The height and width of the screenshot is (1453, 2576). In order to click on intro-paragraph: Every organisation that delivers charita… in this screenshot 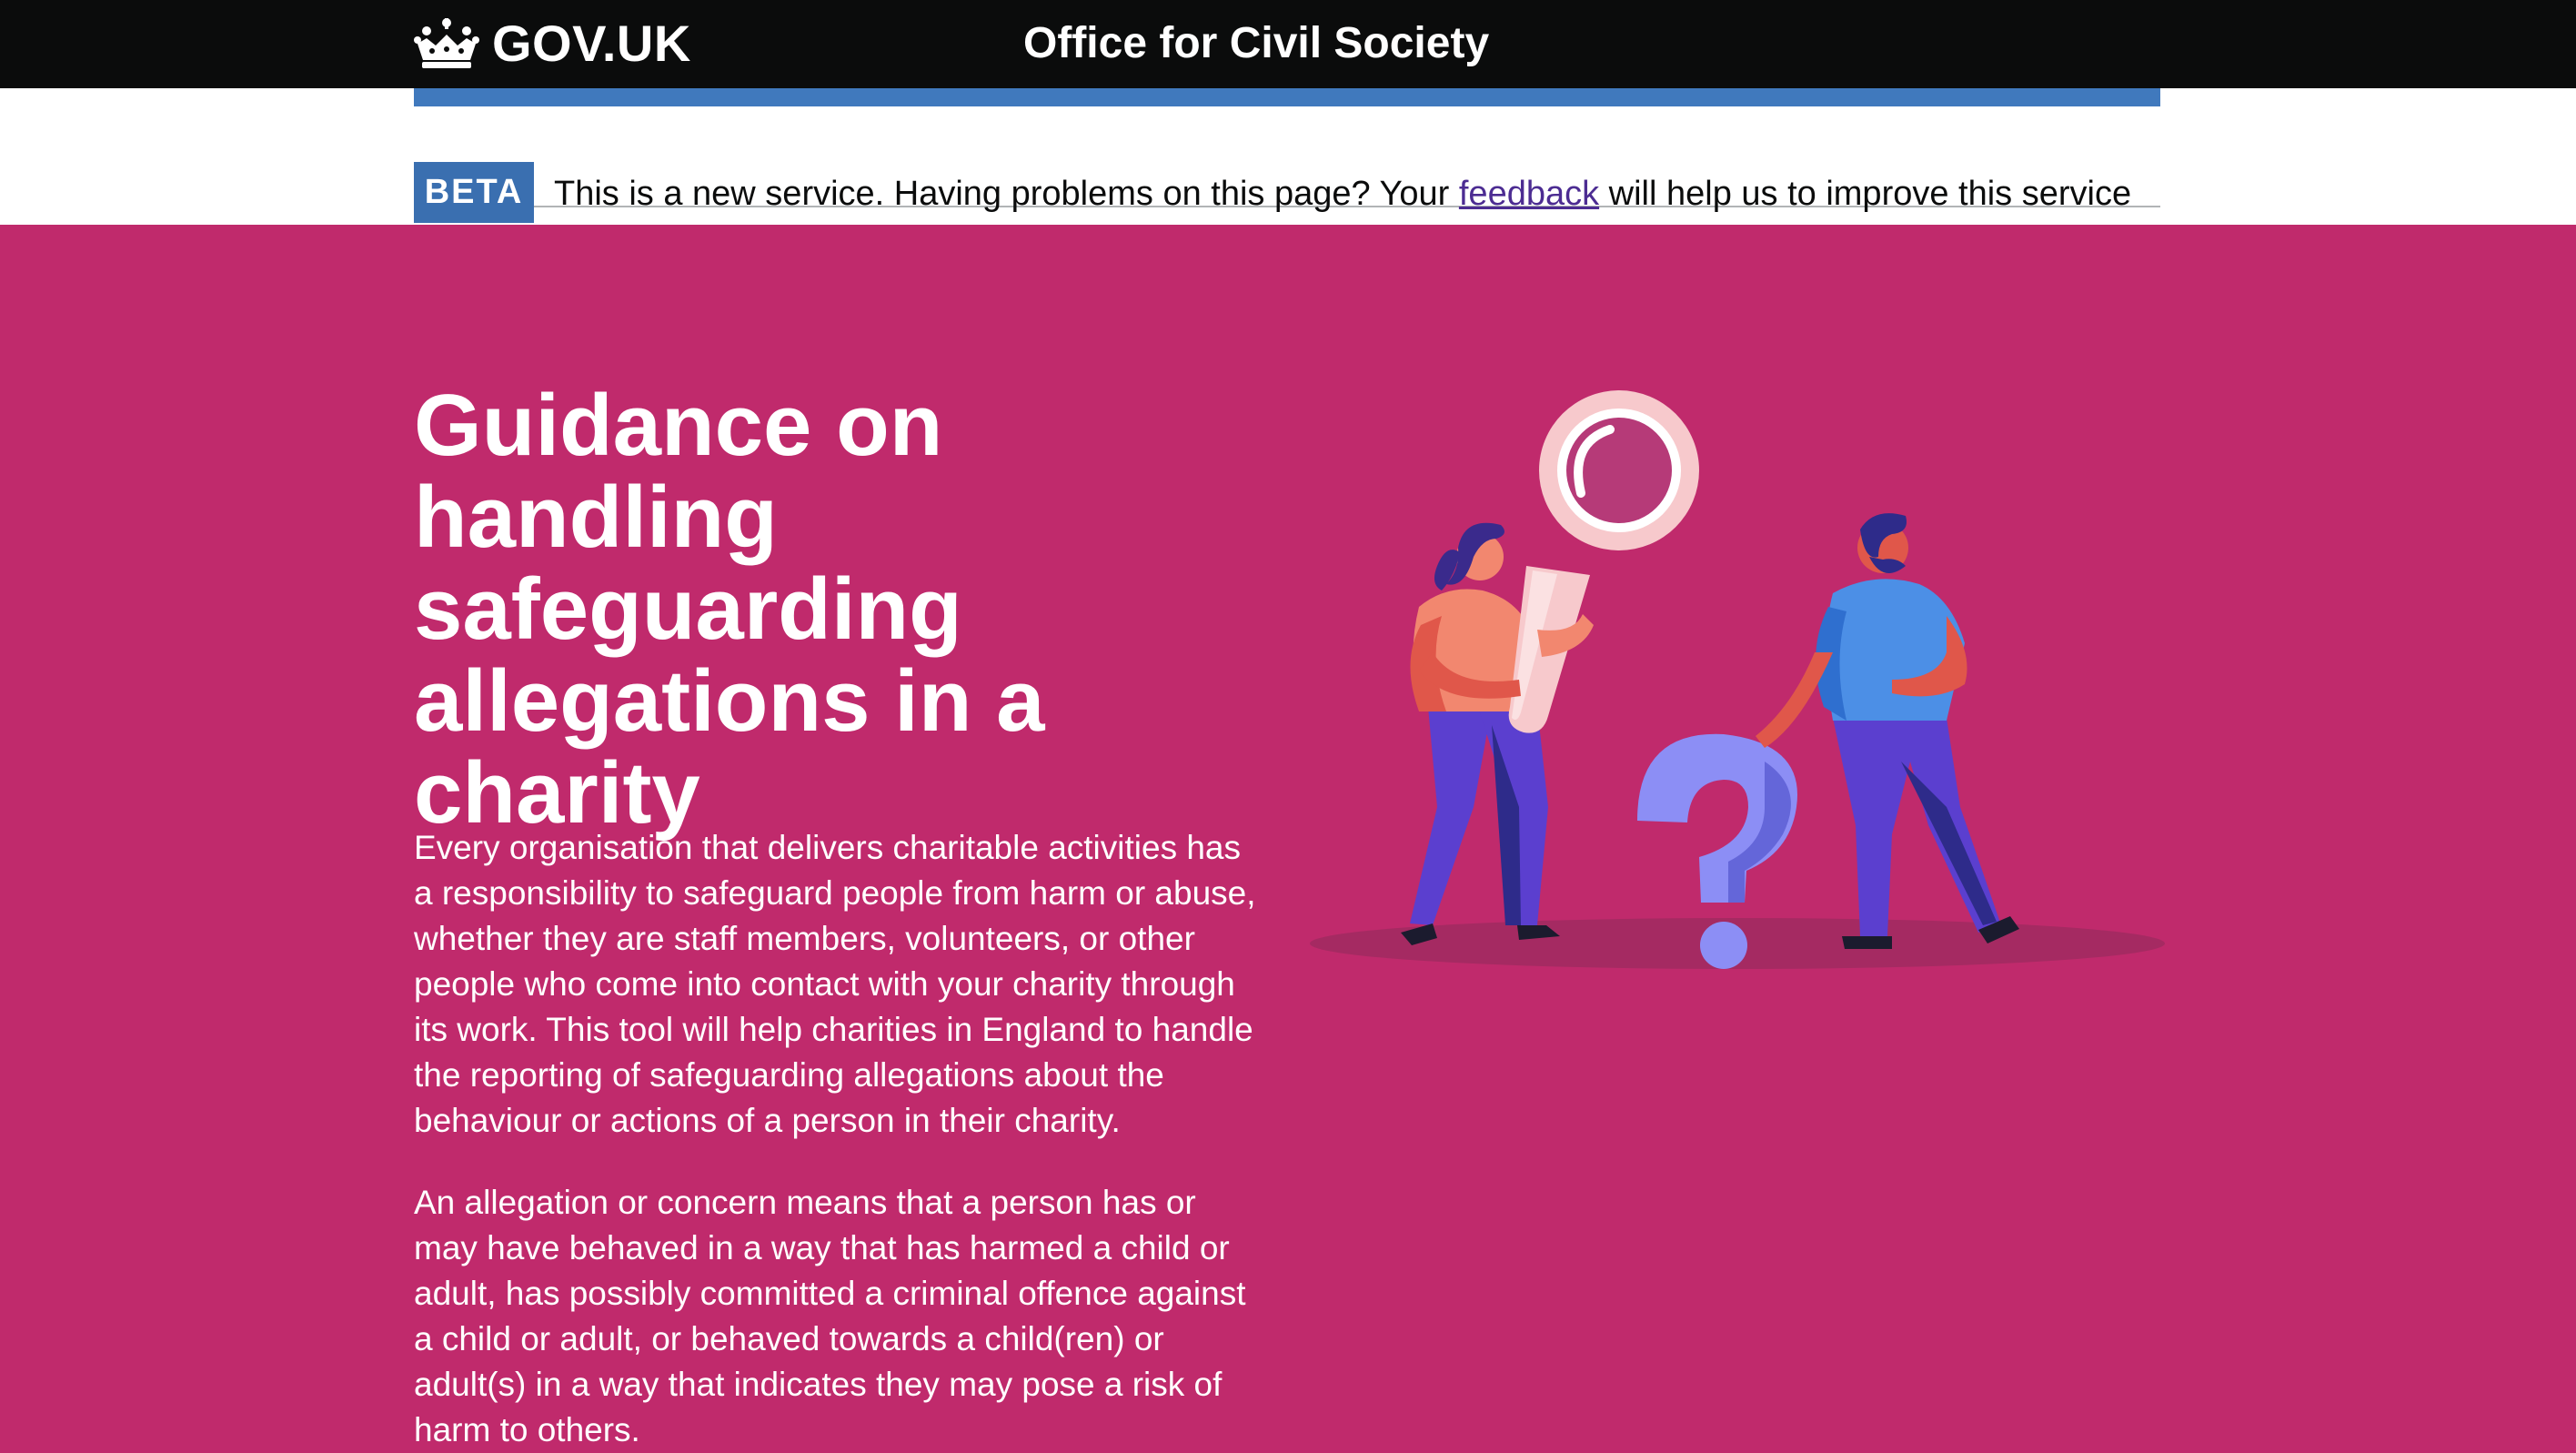, I will do `click(835, 984)`.